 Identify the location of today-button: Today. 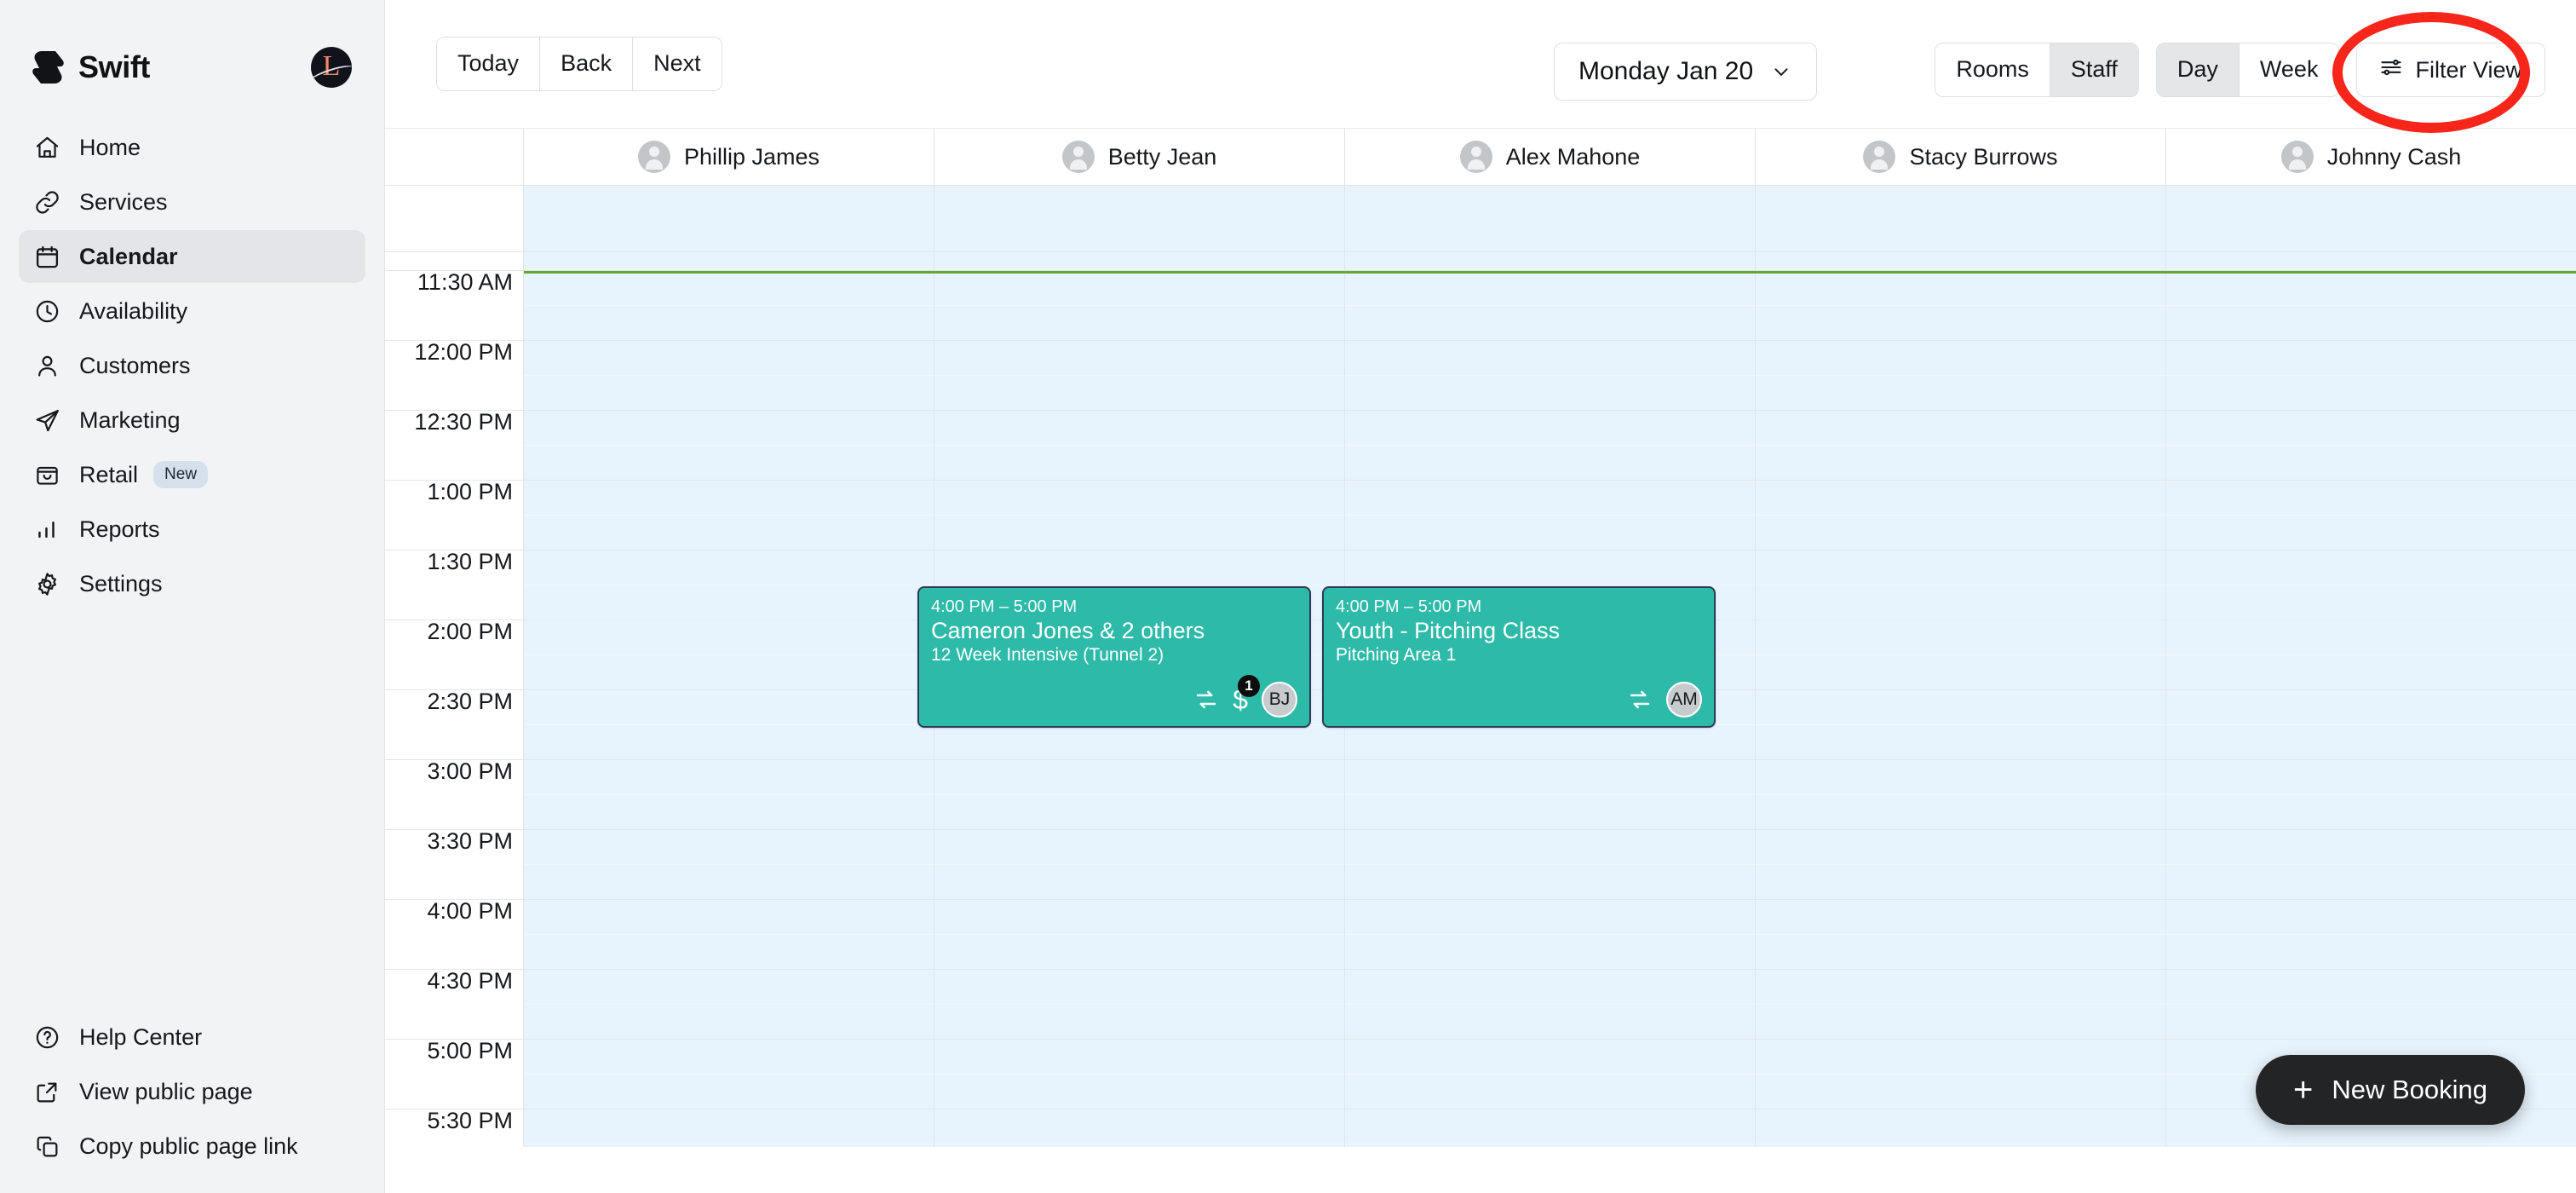
(489, 63).